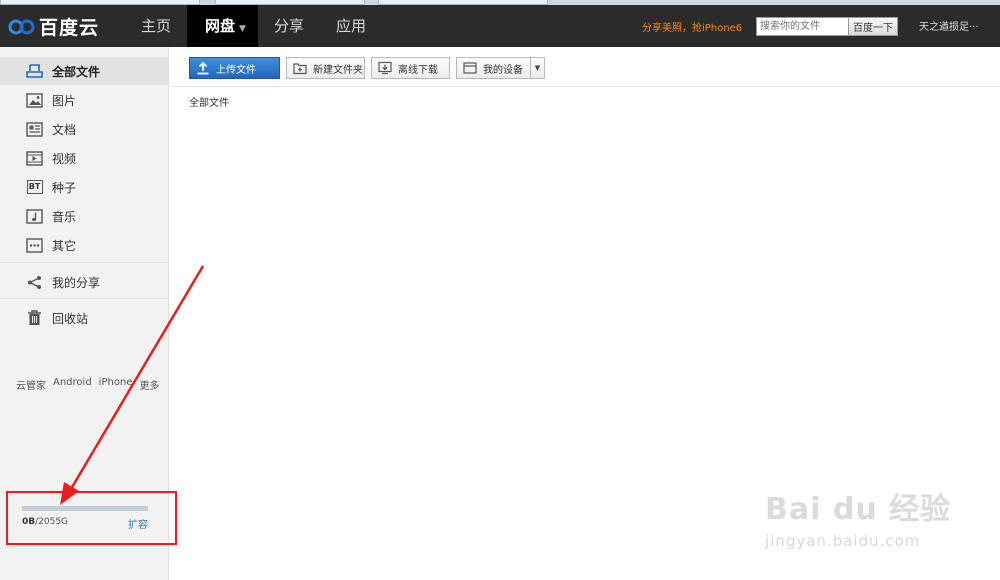  What do you see at coordinates (34, 129) in the screenshot?
I see `document-icon` at bounding box center [34, 129].